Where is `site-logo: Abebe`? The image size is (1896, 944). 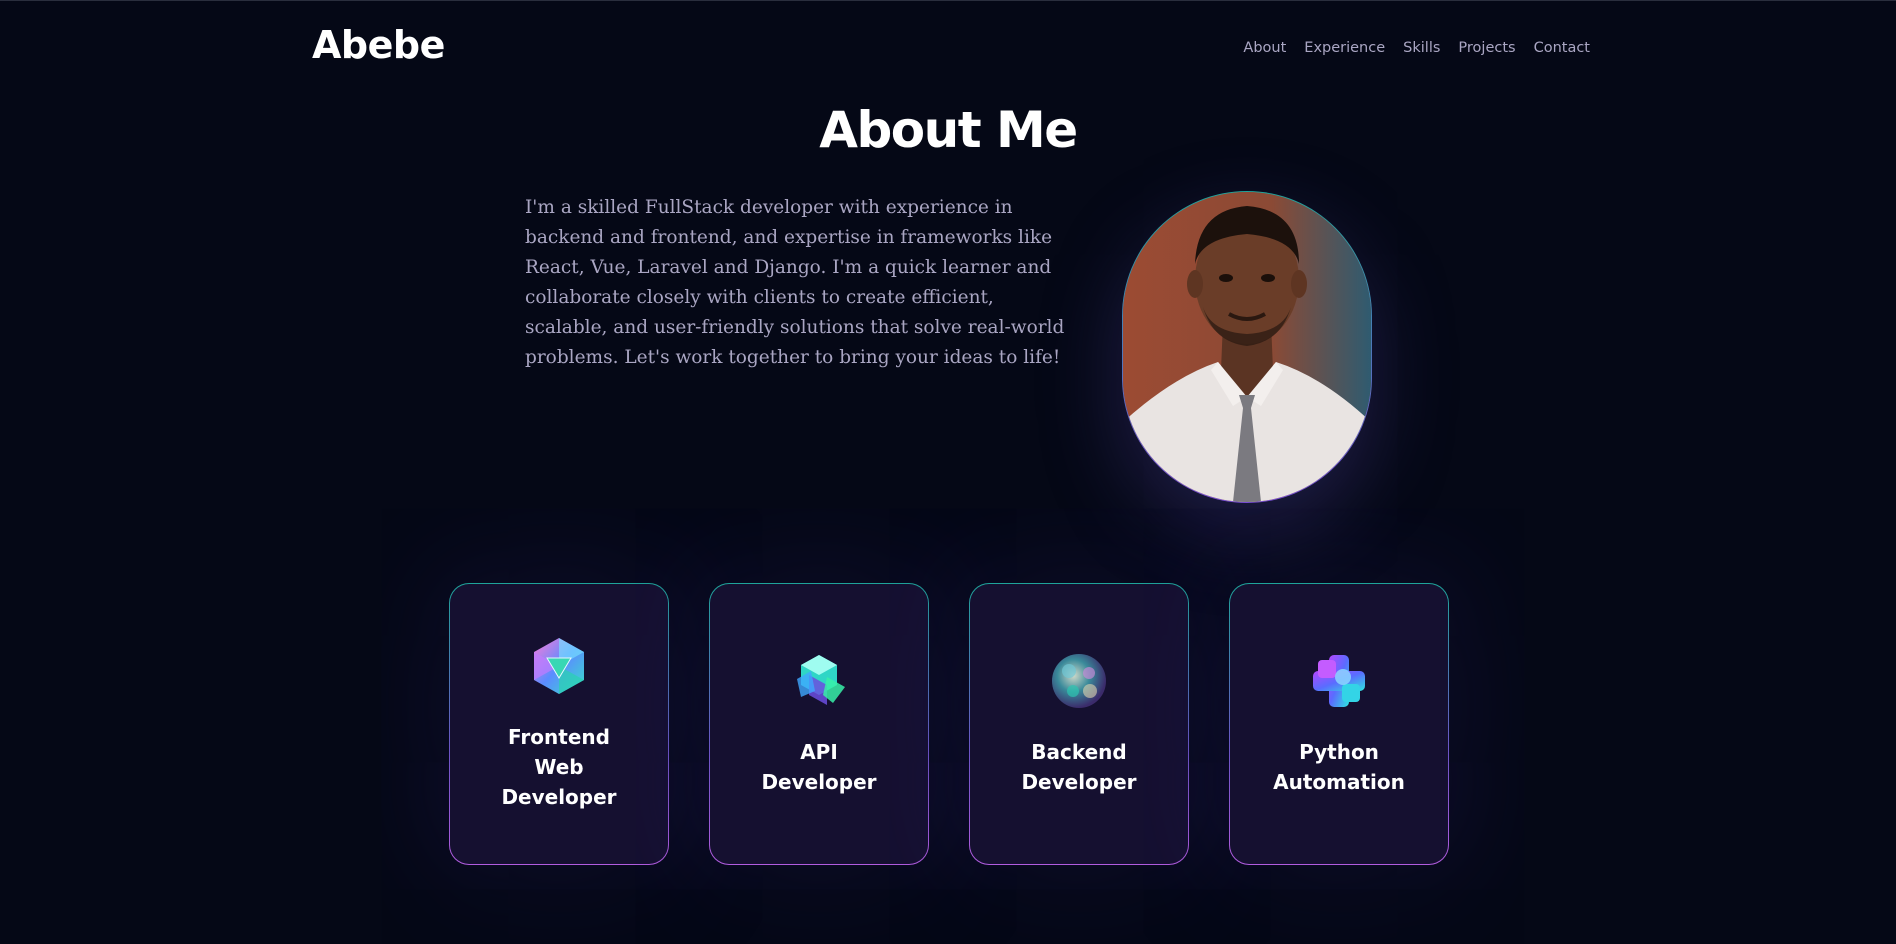
site-logo: Abebe is located at coordinates (378, 45).